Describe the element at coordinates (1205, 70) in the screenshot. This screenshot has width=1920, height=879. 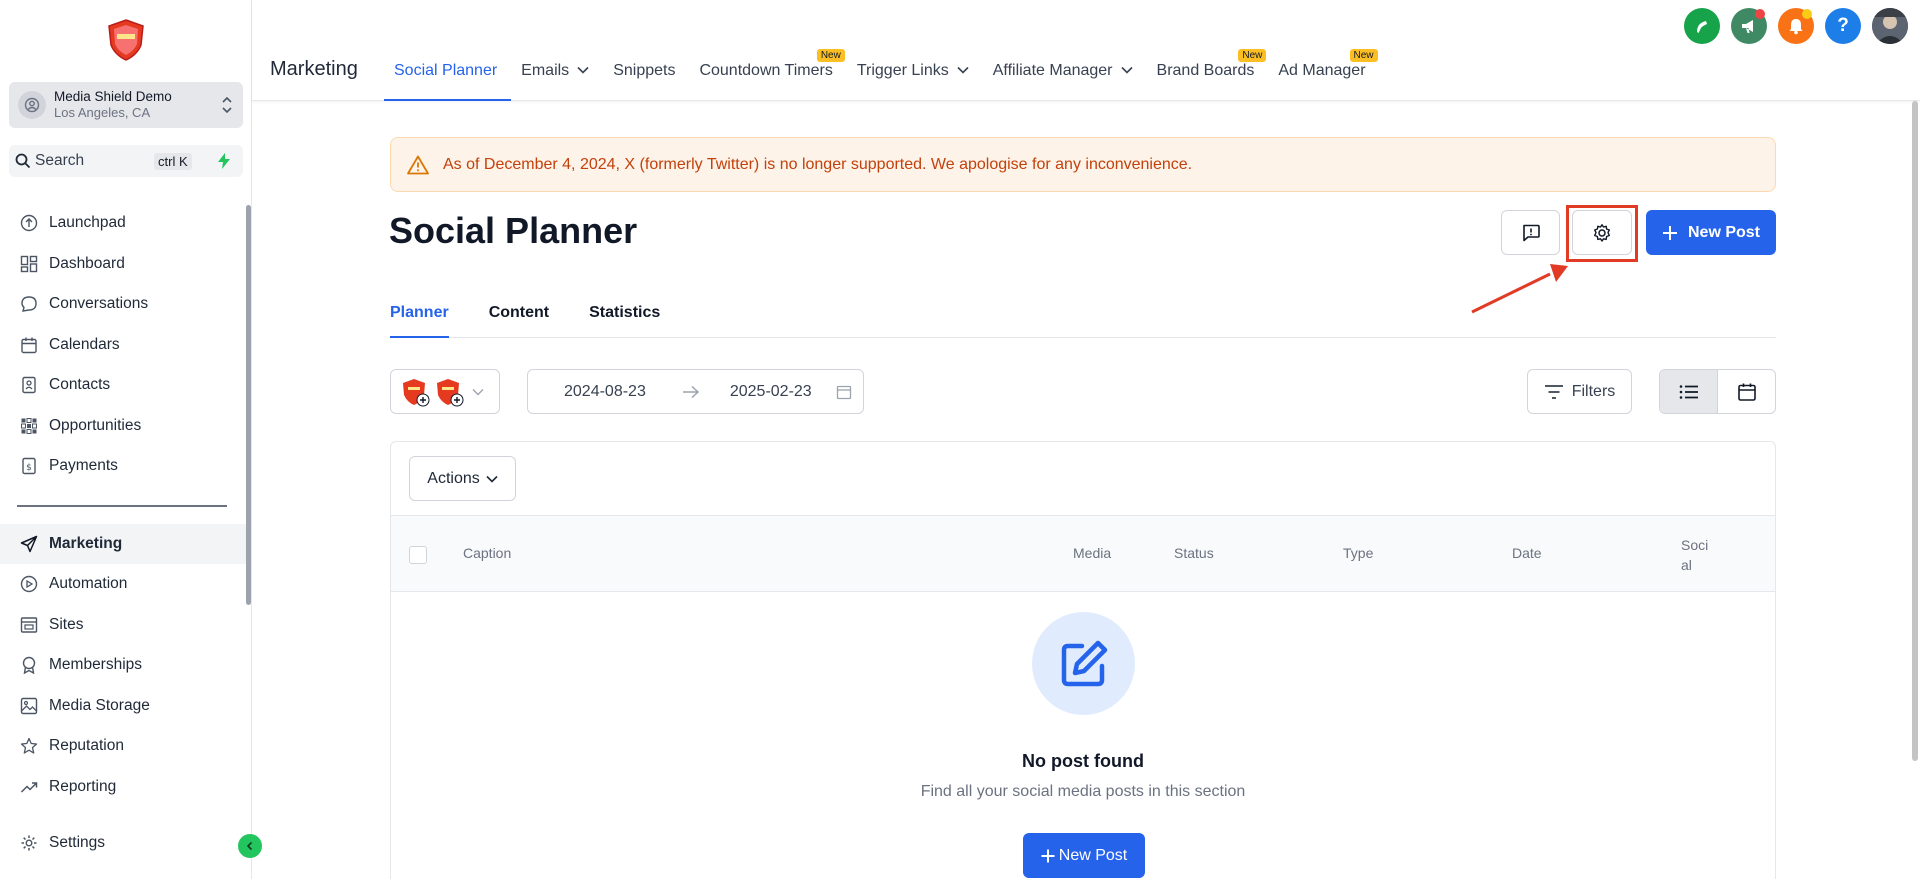
I see `tab-label: Brand Boards` at that location.